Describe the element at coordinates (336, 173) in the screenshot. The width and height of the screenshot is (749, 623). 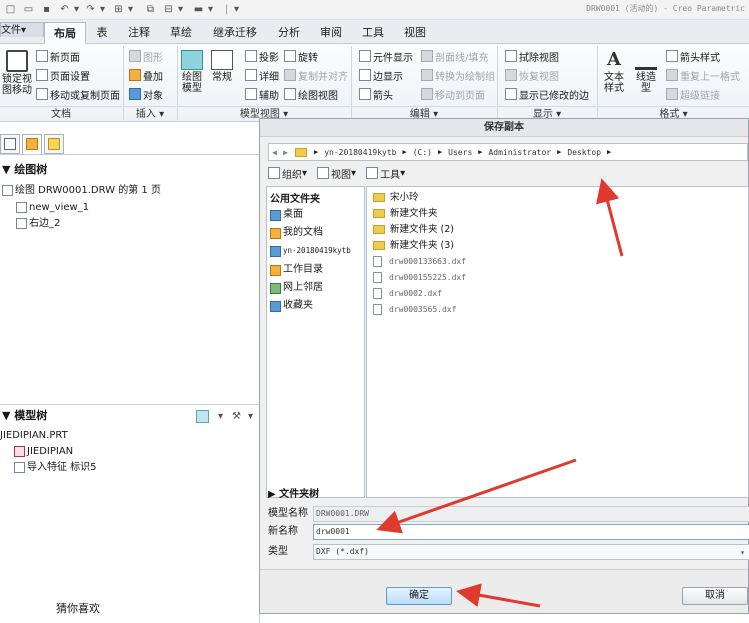
I see `views-button: 视图 ▾` at that location.